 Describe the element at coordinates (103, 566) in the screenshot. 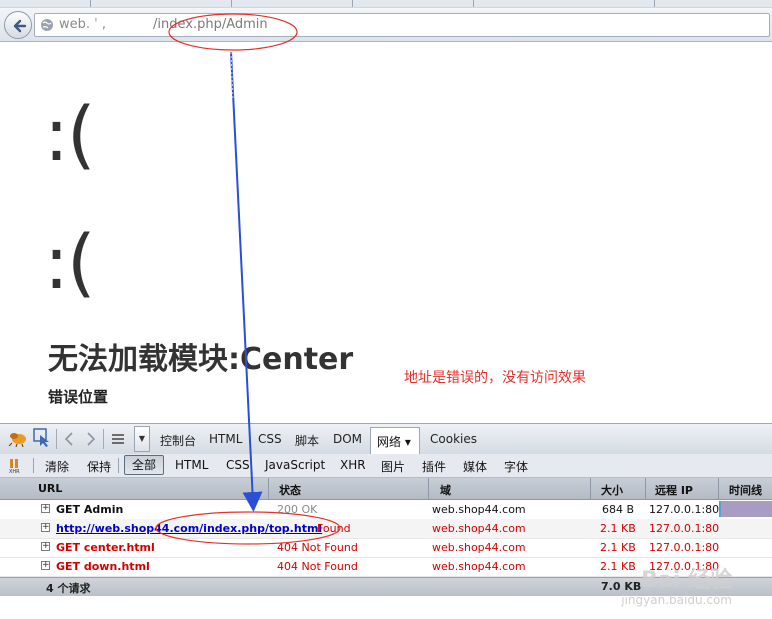

I see `request-url: GET down.html` at that location.